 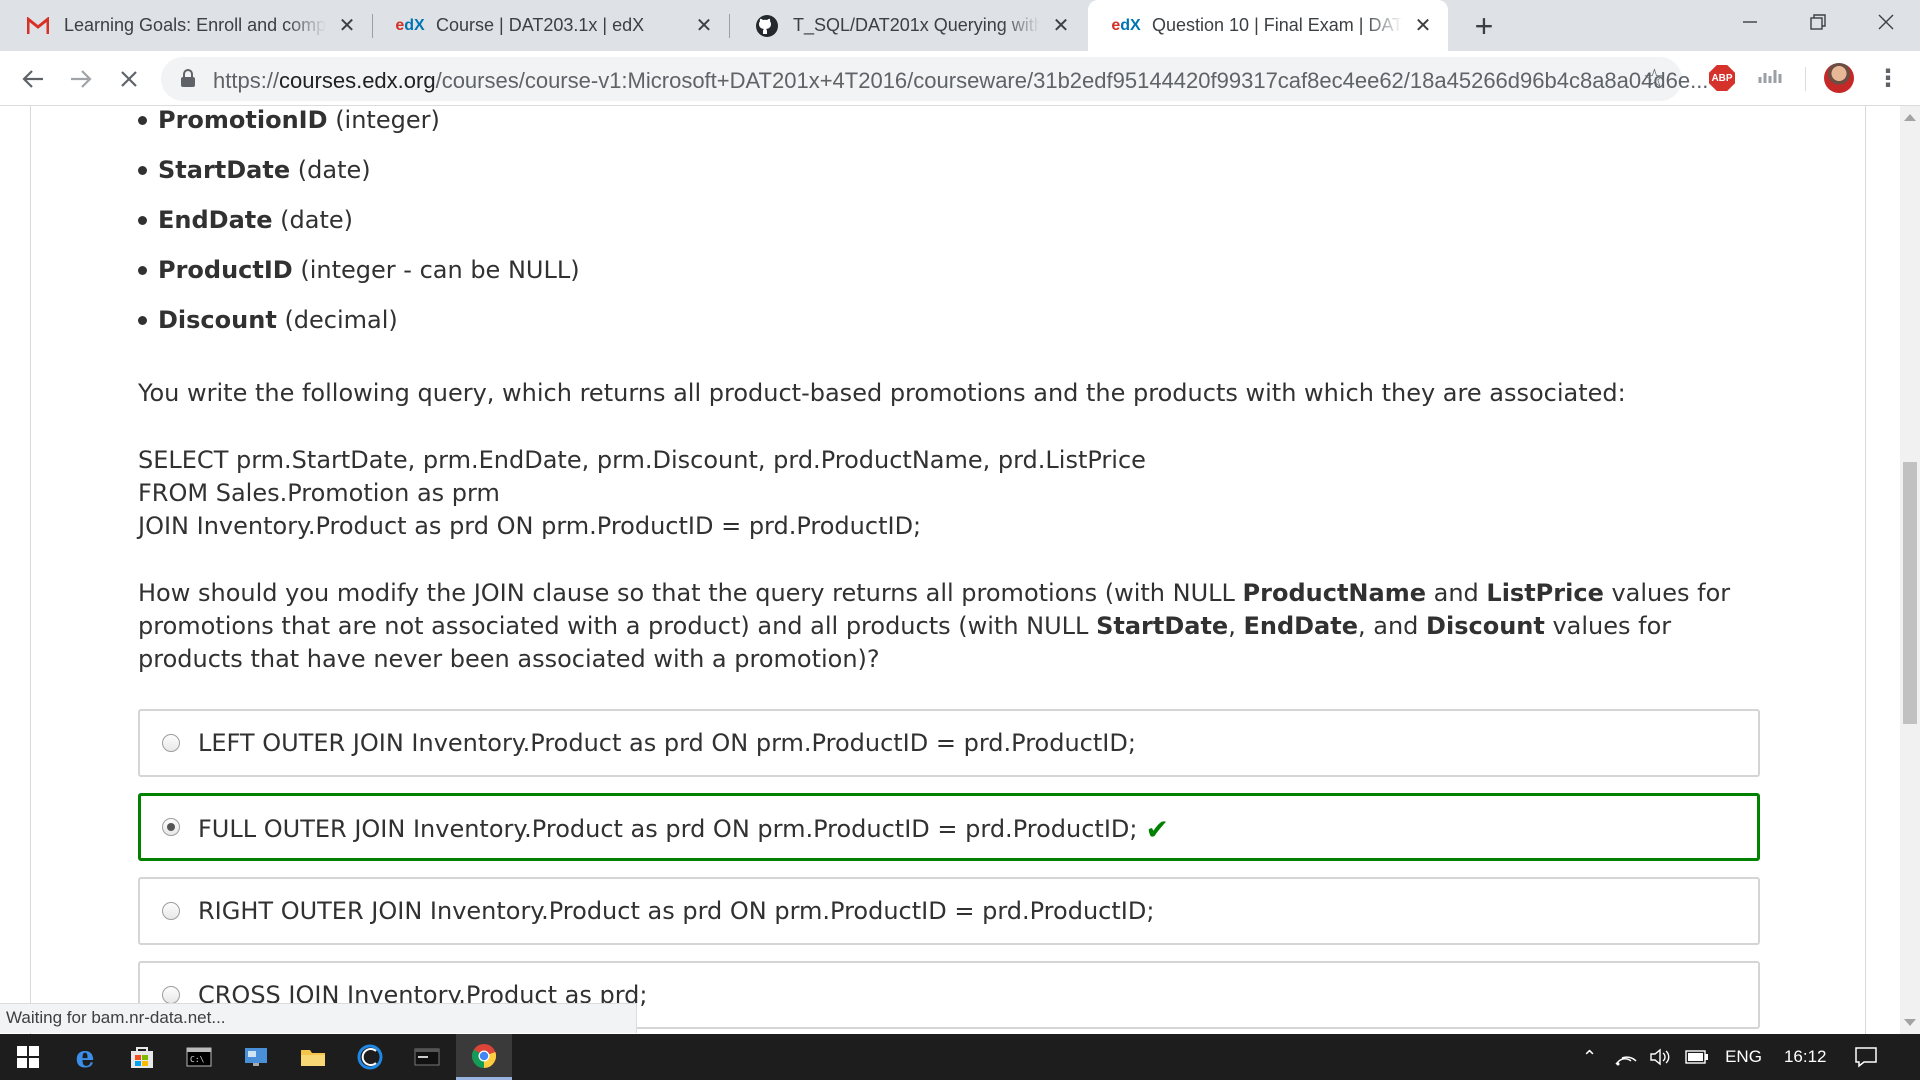 What do you see at coordinates (1277, 25) in the screenshot?
I see `tab-title: Question 10 | Final Exam | DAT20` at bounding box center [1277, 25].